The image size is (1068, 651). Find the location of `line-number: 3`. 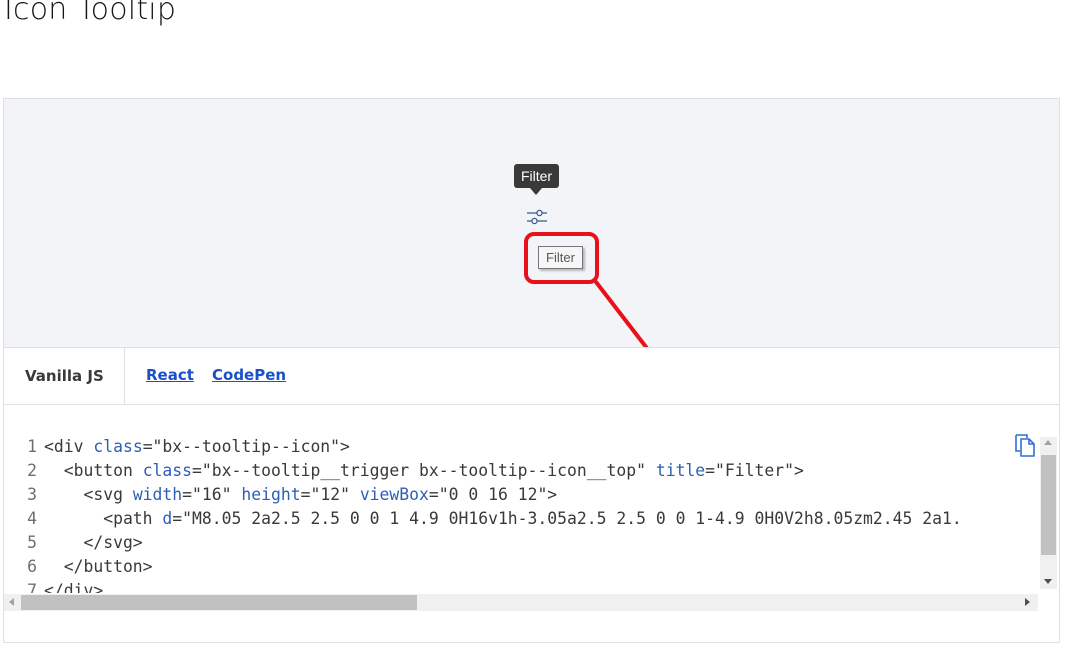

line-number: 3 is located at coordinates (32, 494).